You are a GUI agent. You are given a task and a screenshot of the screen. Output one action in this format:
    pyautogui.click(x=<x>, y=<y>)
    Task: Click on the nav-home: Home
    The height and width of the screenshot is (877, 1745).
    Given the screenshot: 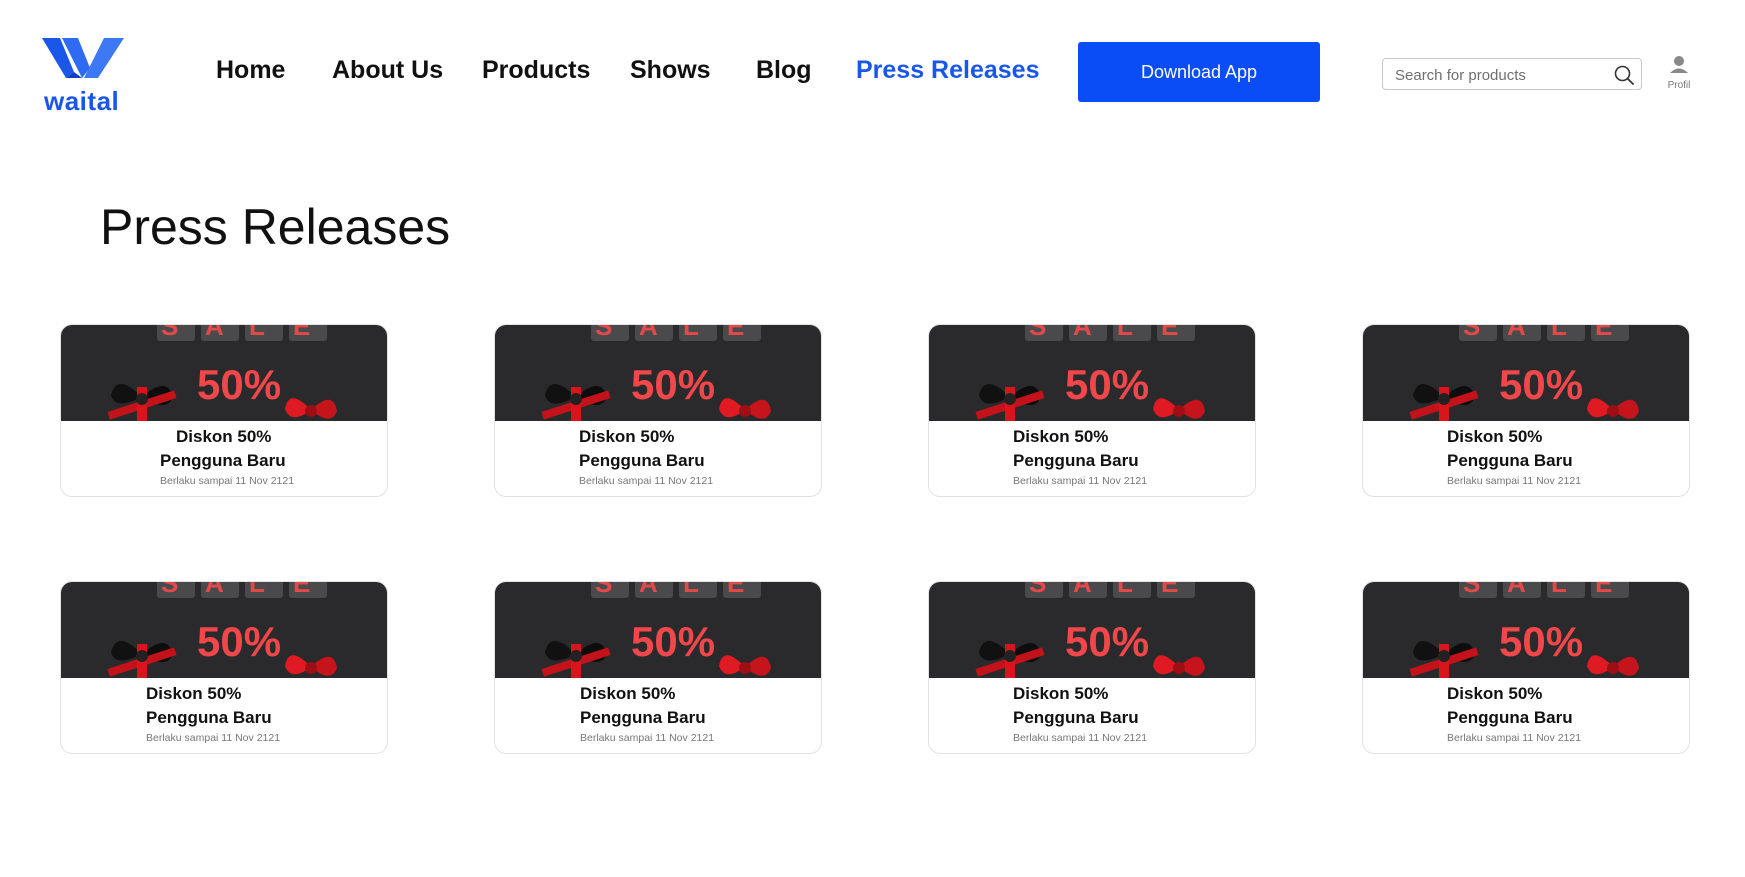 What is the action you would take?
    pyautogui.click(x=250, y=70)
    